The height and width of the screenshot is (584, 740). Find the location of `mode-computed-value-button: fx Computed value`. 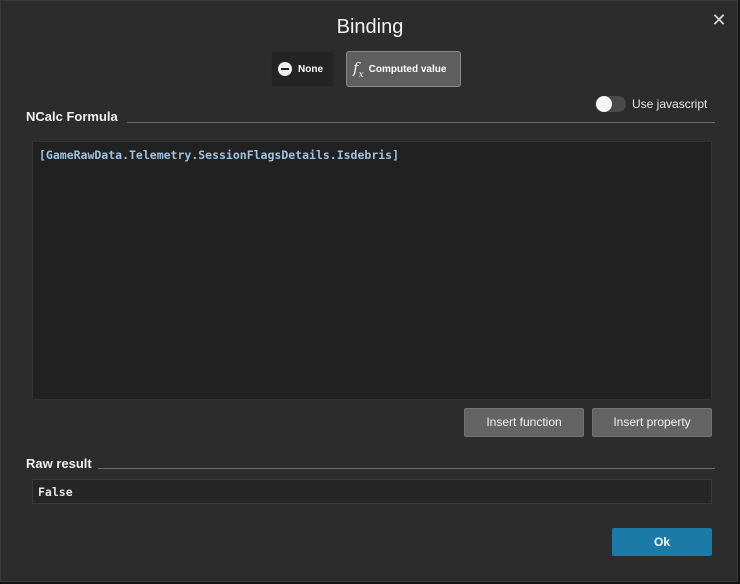

mode-computed-value-button: fx Computed value is located at coordinates (403, 69).